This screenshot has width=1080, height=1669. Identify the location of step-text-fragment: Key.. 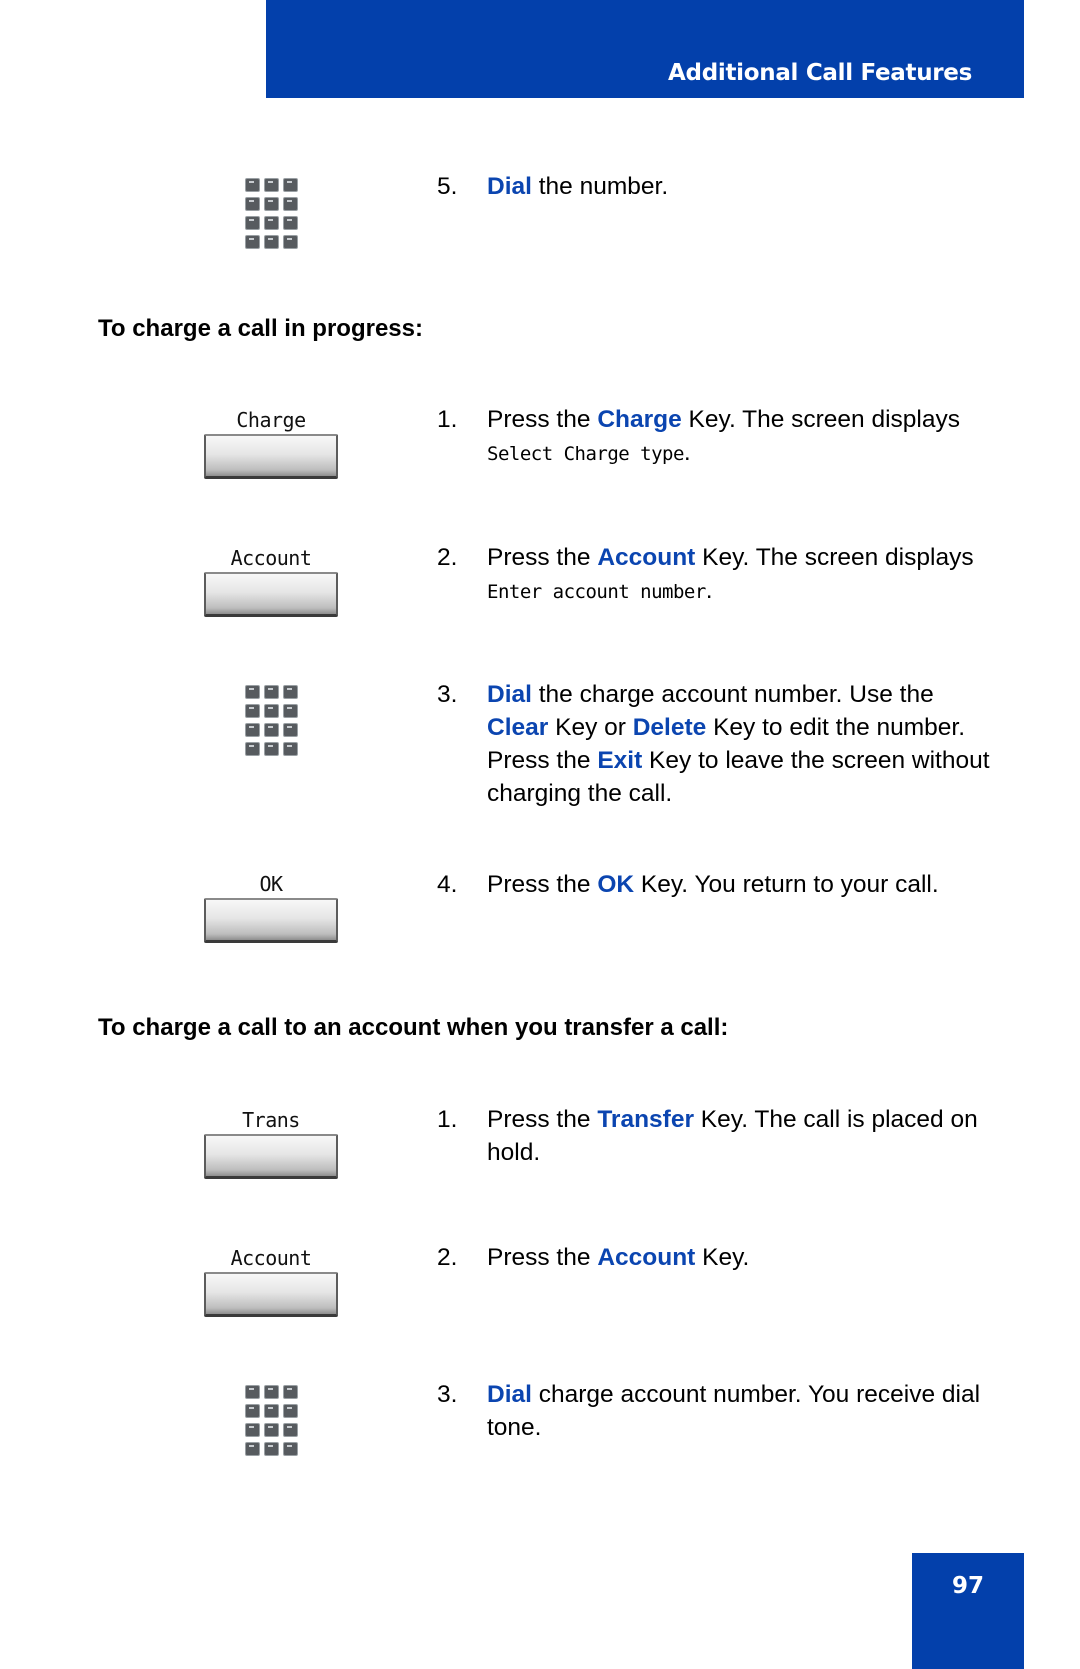
(722, 1257).